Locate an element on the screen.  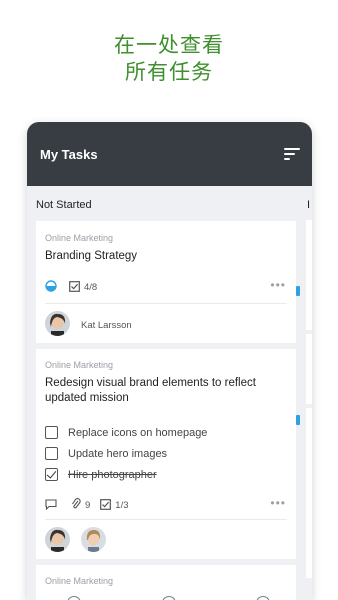
checklist-item-label: Replace icons on homepage is located at coordinates (138, 432).